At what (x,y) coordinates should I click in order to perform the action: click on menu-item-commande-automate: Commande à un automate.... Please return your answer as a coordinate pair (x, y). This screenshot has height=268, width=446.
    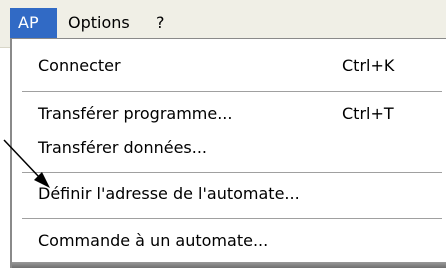
    Looking at the image, I should click on (227, 241).